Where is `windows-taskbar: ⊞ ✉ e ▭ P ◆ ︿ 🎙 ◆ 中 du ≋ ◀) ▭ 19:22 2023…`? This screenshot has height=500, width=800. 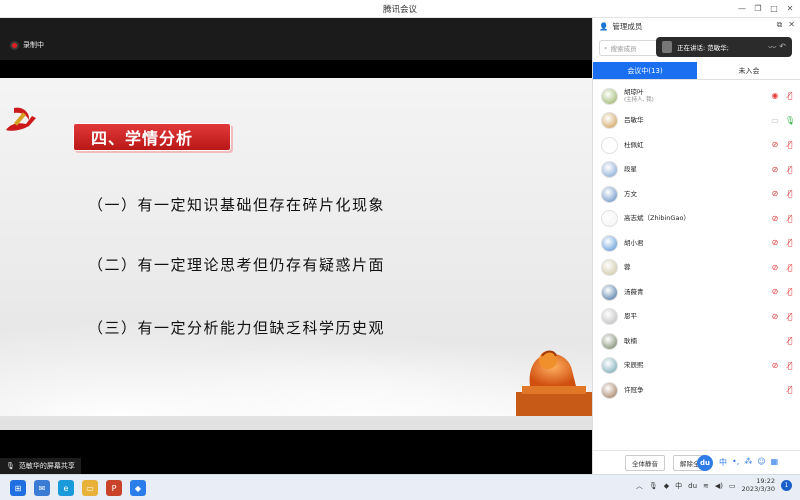 windows-taskbar: ⊞ ✉ e ▭ P ◆ ︿ 🎙 ◆ 中 du ≋ ◀) ▭ 19:22 2023… is located at coordinates (400, 487).